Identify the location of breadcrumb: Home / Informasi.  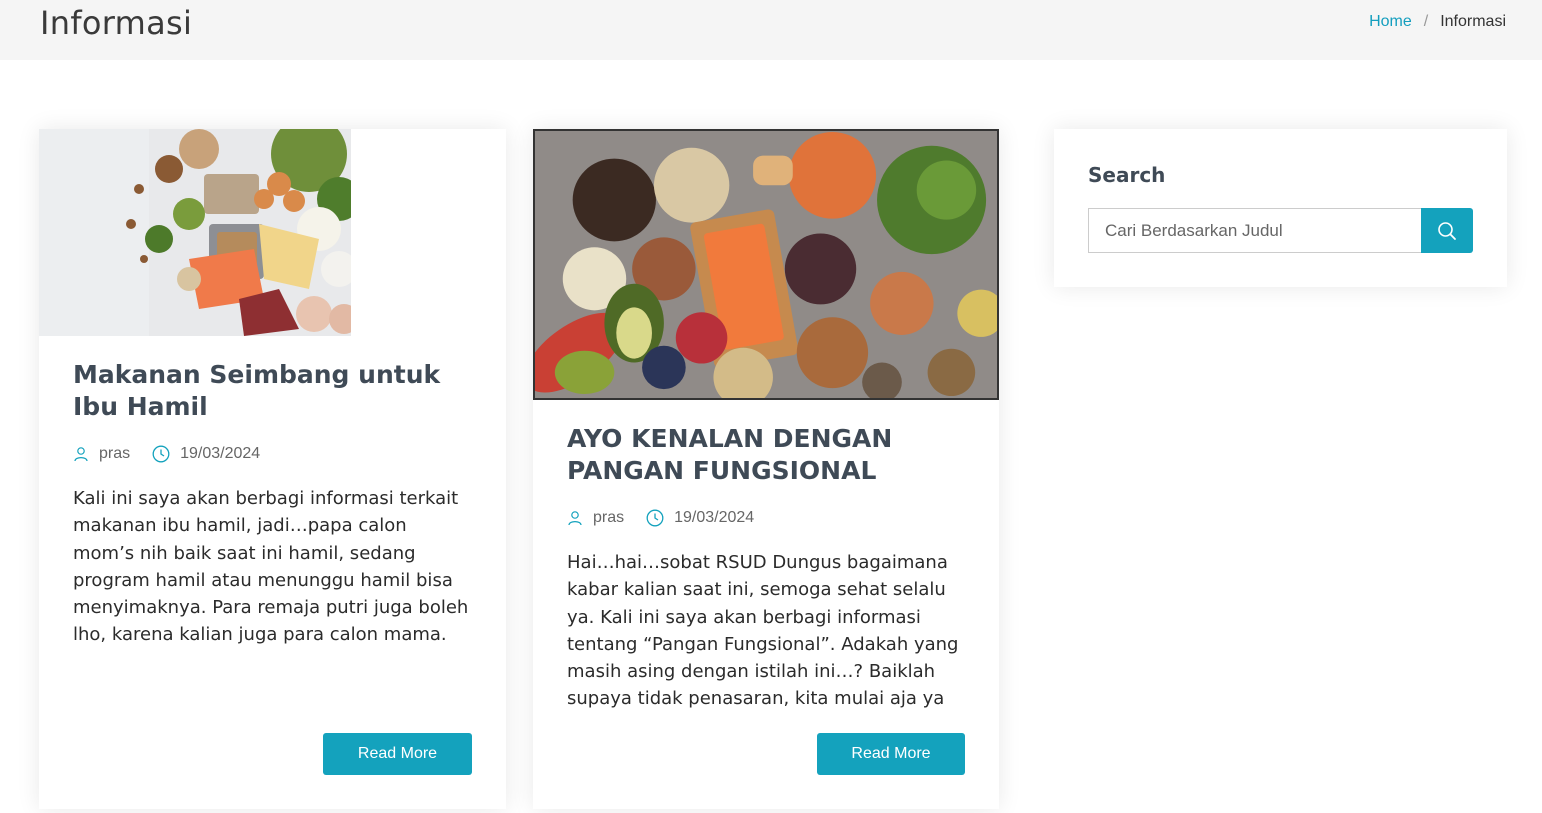
(1437, 22).